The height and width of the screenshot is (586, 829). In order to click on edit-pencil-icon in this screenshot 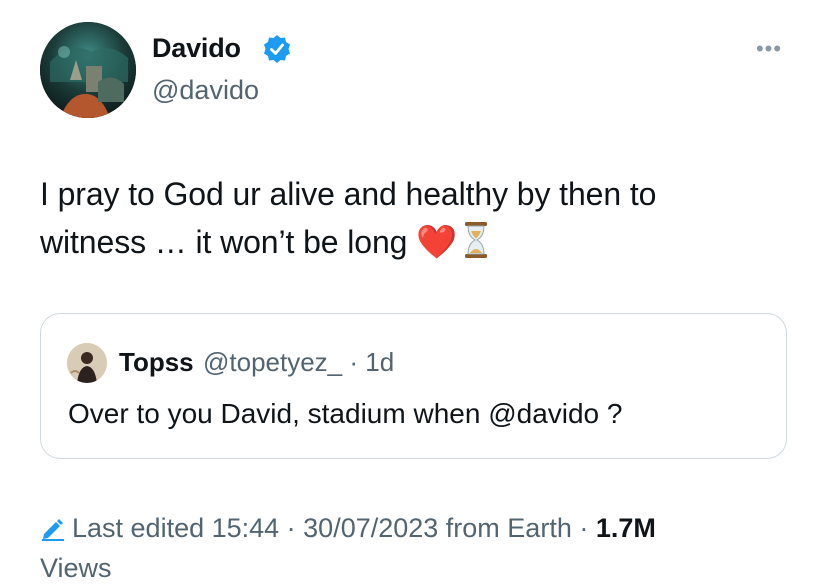, I will do `click(53, 532)`.